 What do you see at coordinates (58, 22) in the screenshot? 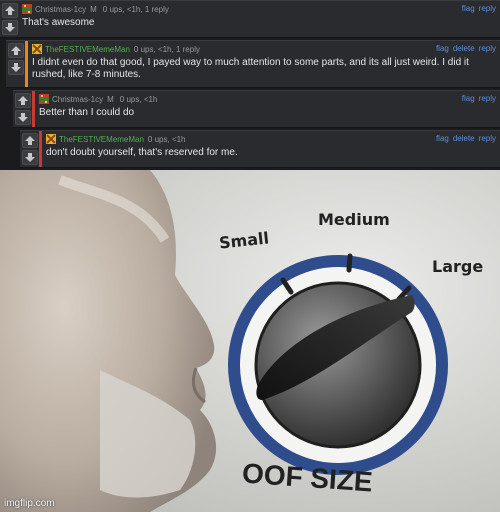
I see `comment-text: That's awesome` at bounding box center [58, 22].